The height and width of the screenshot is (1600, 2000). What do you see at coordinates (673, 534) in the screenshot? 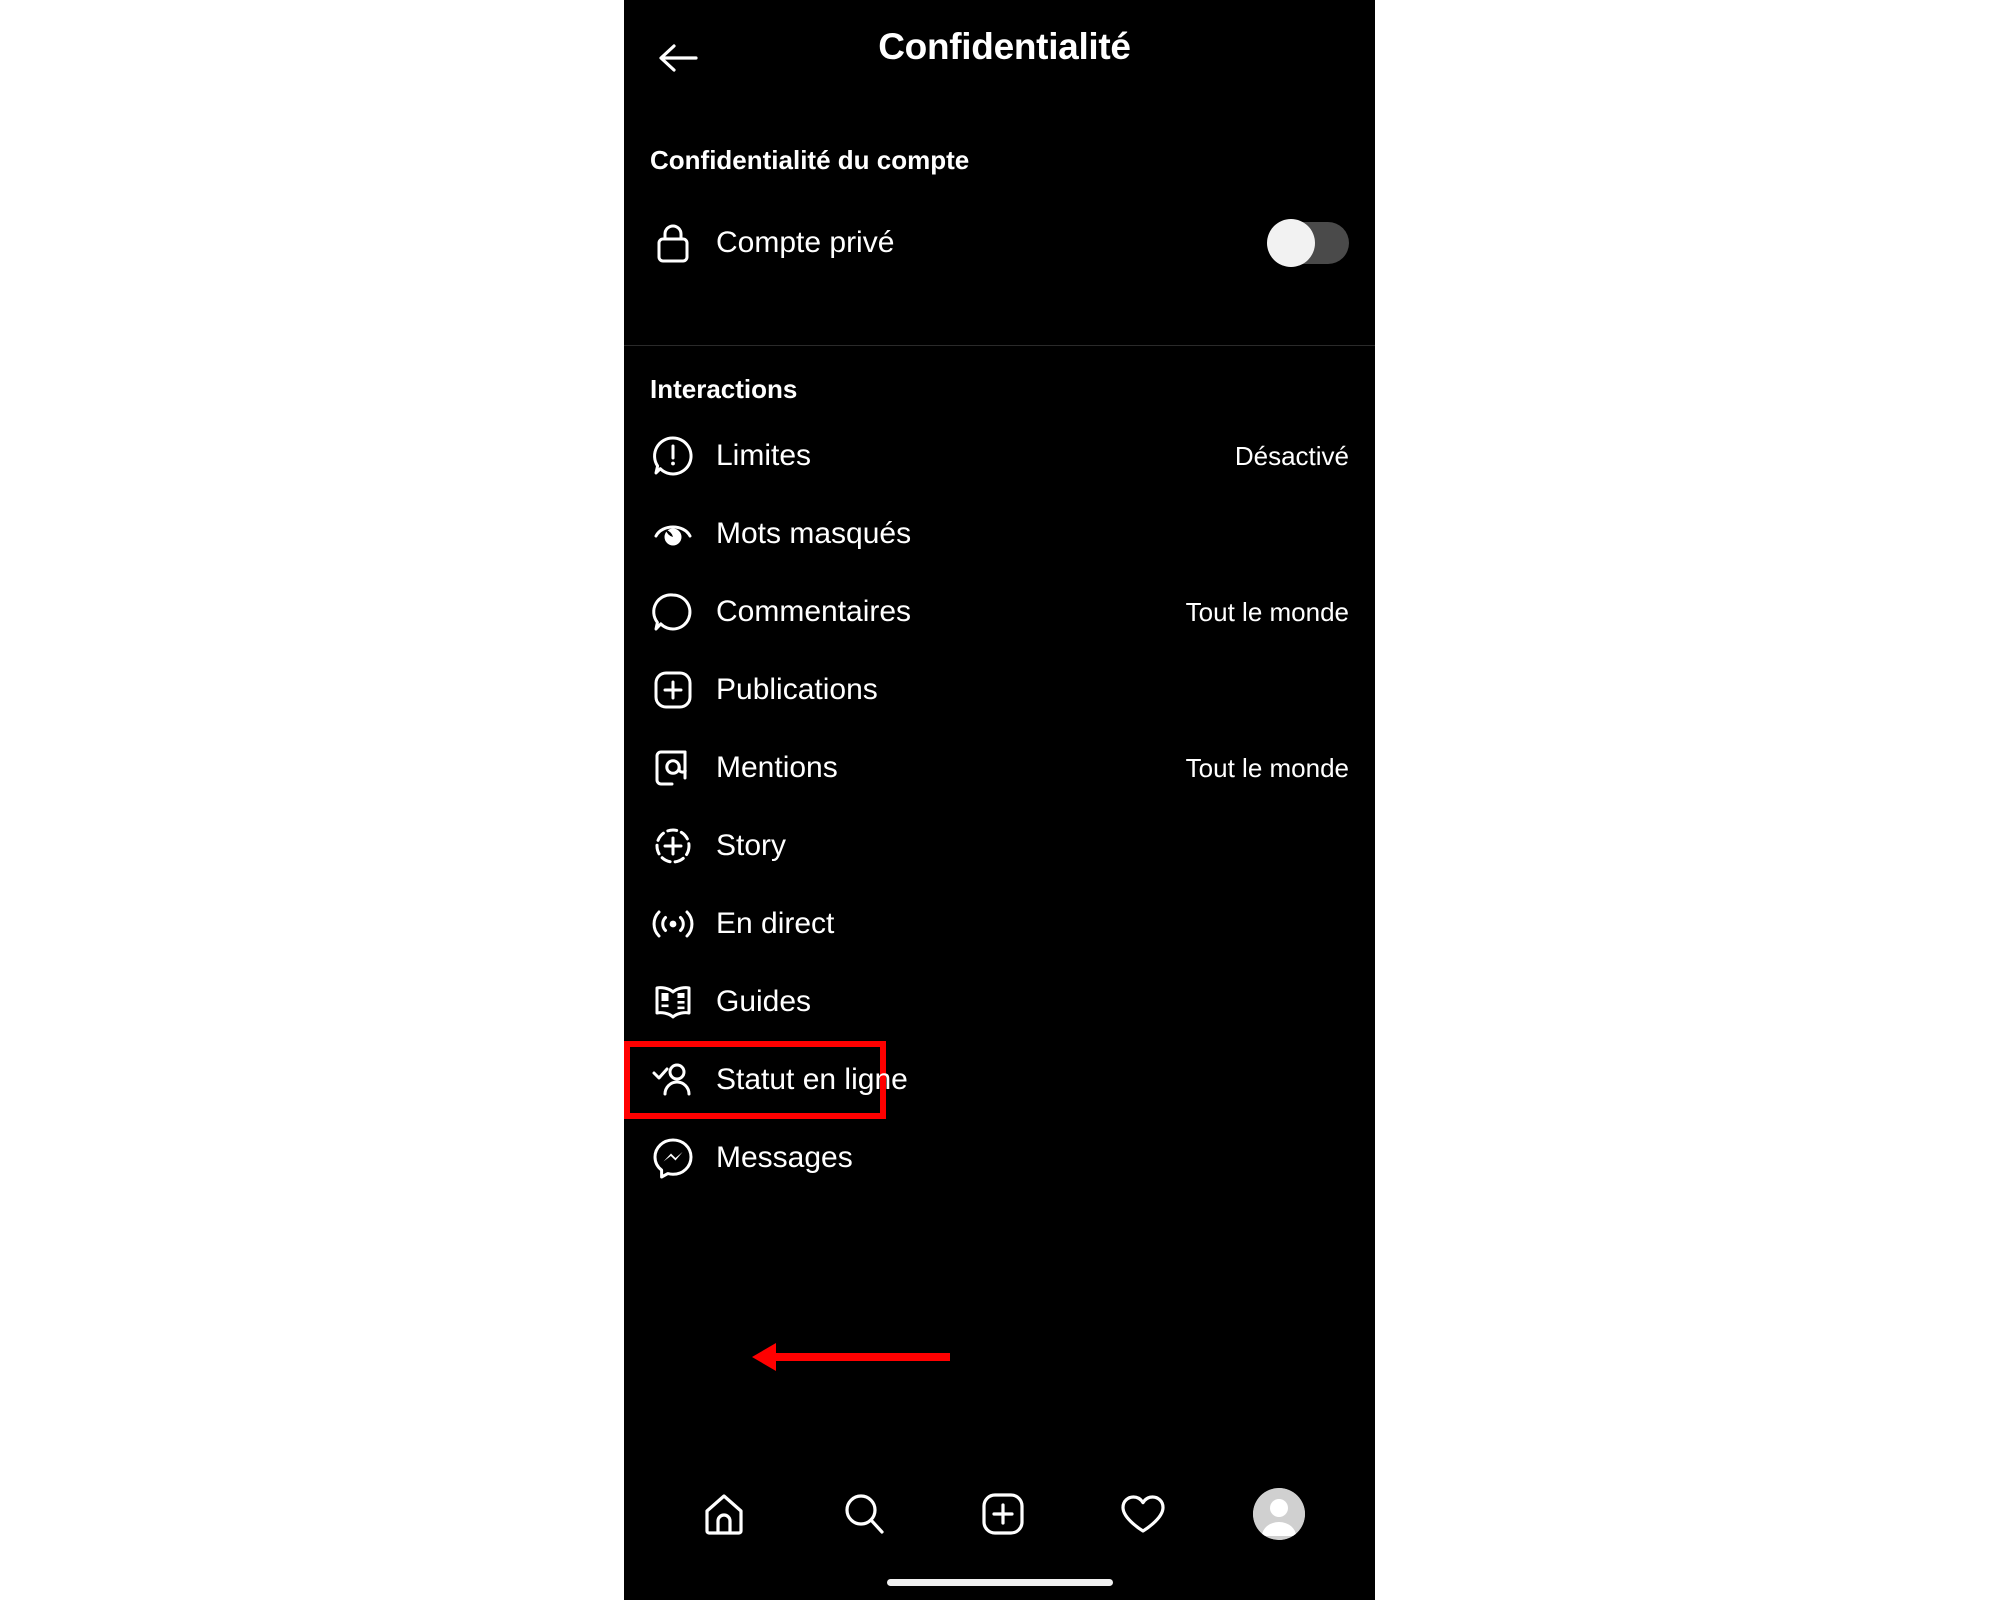
I see `eye-icon` at bounding box center [673, 534].